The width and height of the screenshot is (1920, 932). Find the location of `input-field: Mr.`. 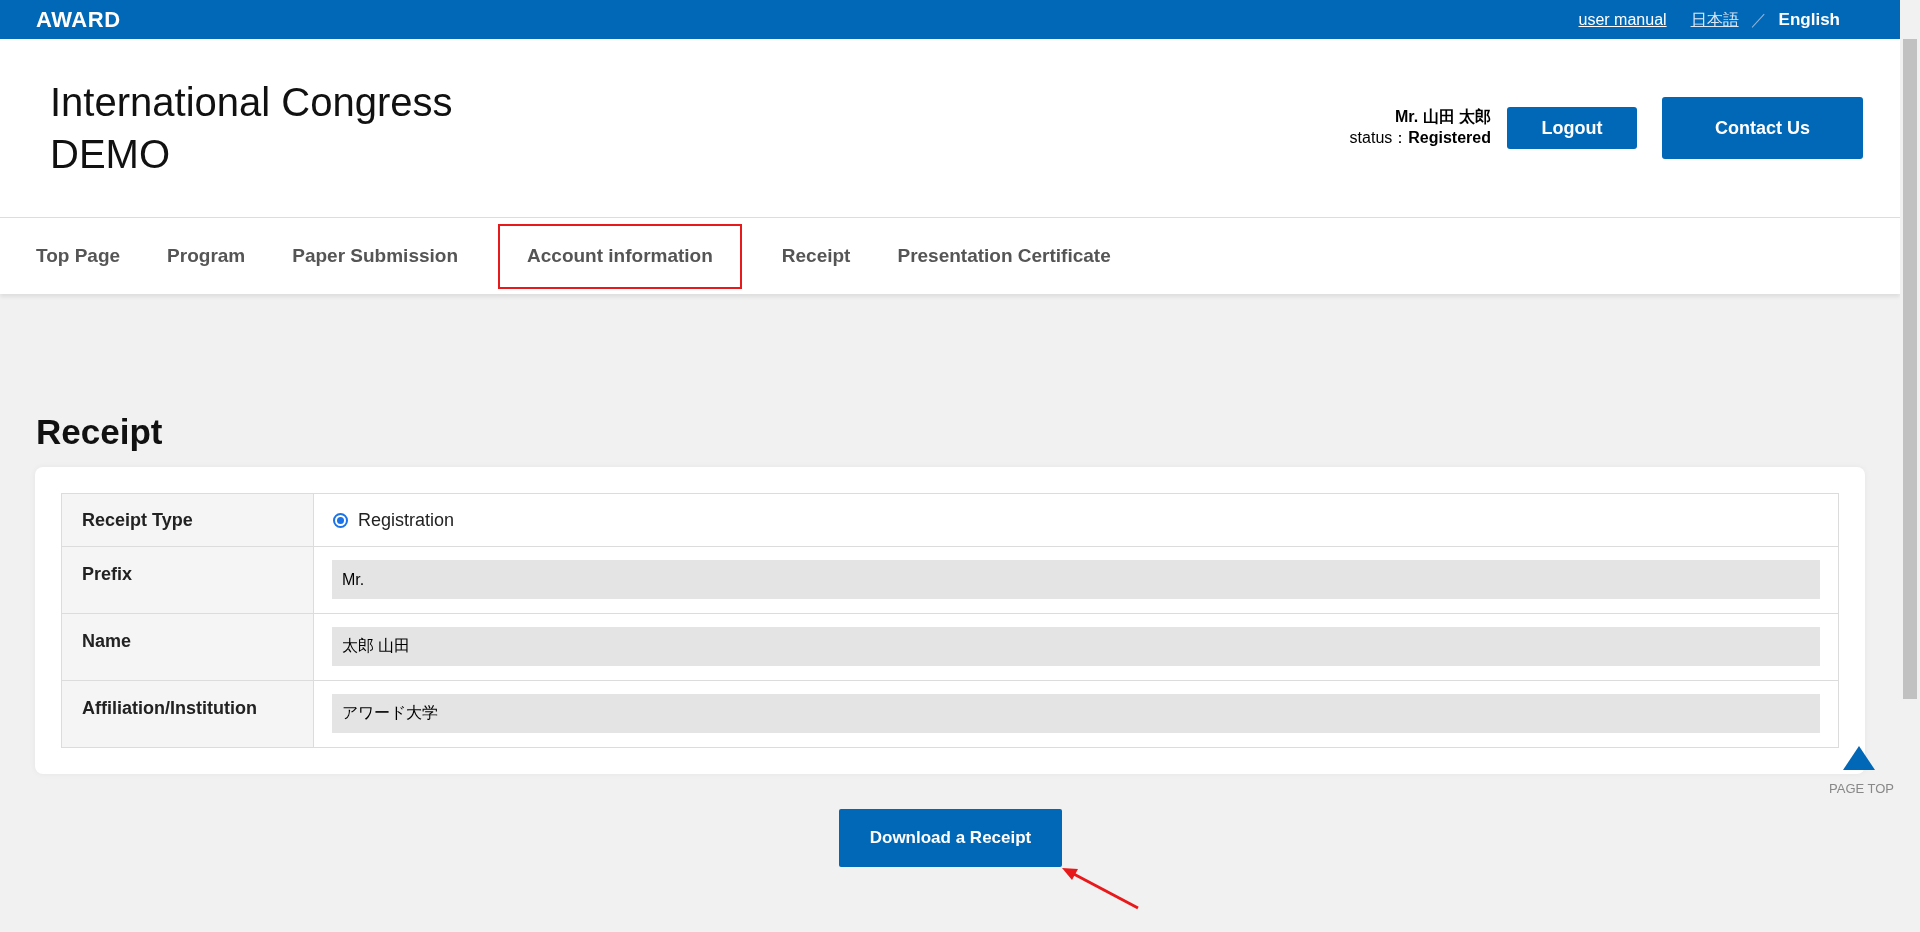

input-field: Mr. is located at coordinates (1076, 579).